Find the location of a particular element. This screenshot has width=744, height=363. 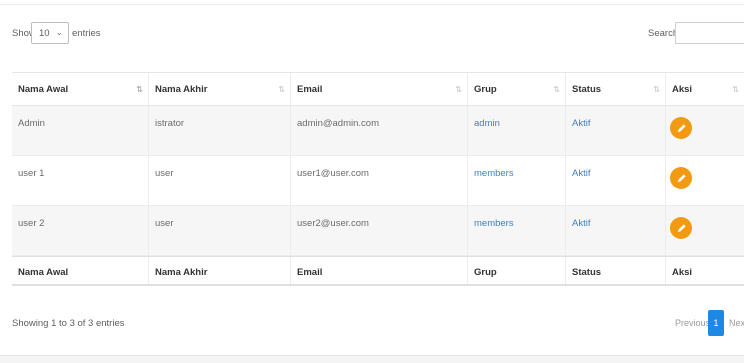

footer-status: Status is located at coordinates (615, 270).